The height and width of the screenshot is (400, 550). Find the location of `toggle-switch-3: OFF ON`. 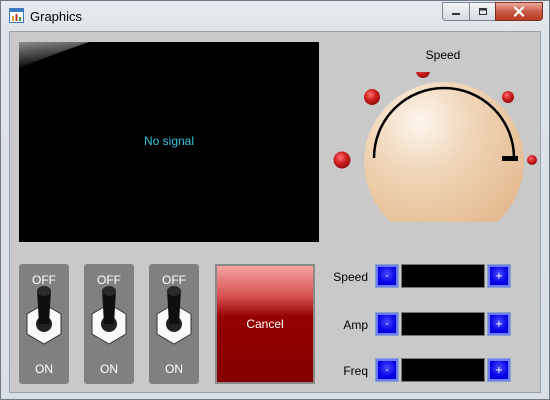

toggle-switch-3: OFF ON is located at coordinates (174, 324).